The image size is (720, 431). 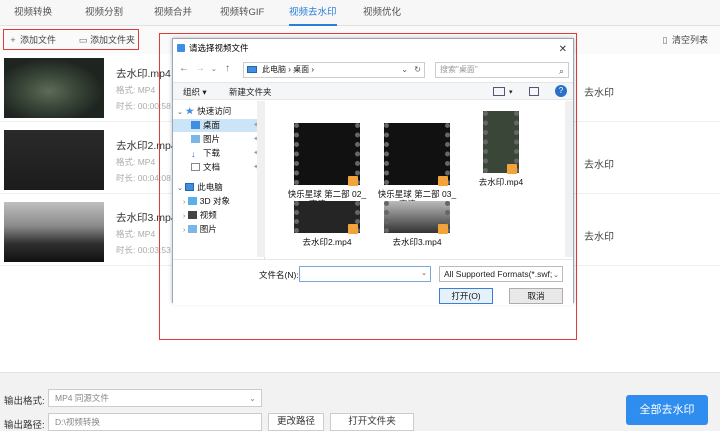 I want to click on search-placeholder: 搜索"桌面", so click(x=459, y=69).